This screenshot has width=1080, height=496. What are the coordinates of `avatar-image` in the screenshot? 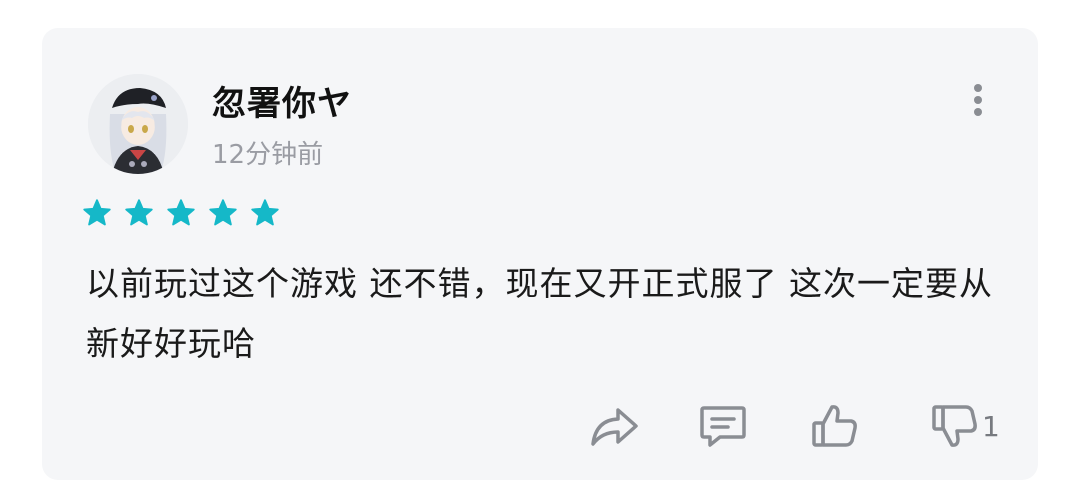 It's located at (138, 124).